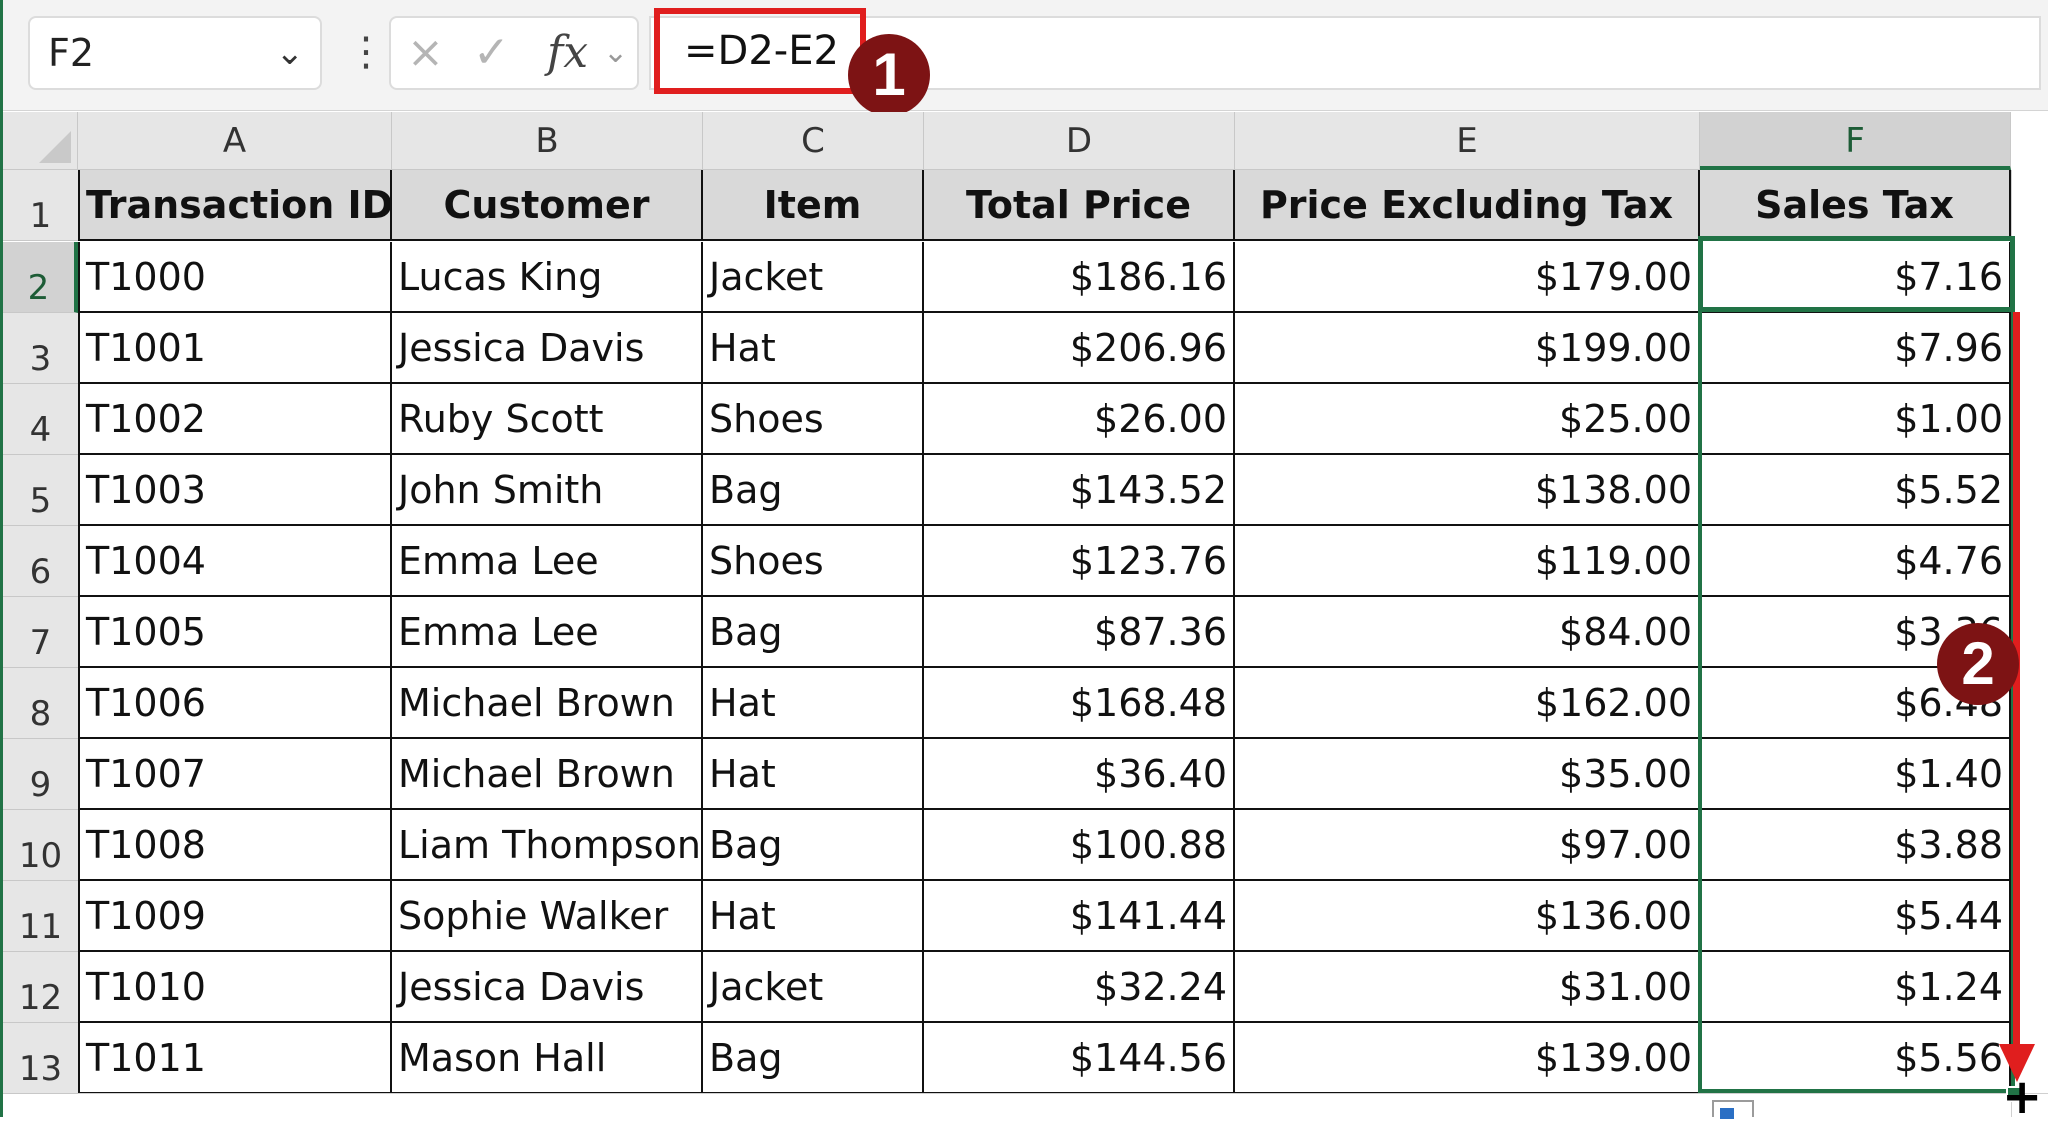 The image size is (2048, 1125). What do you see at coordinates (235, 1058) in the screenshot?
I see `table-cell: T1011` at bounding box center [235, 1058].